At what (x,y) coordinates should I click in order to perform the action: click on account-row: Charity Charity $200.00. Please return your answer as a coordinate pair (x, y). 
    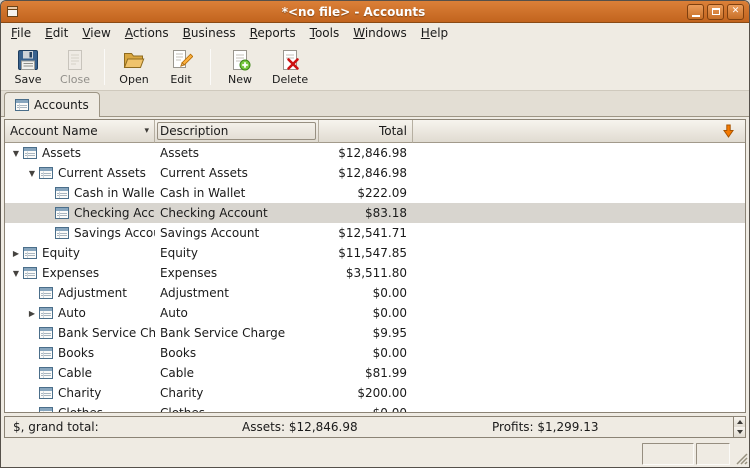
    Looking at the image, I should click on (375, 393).